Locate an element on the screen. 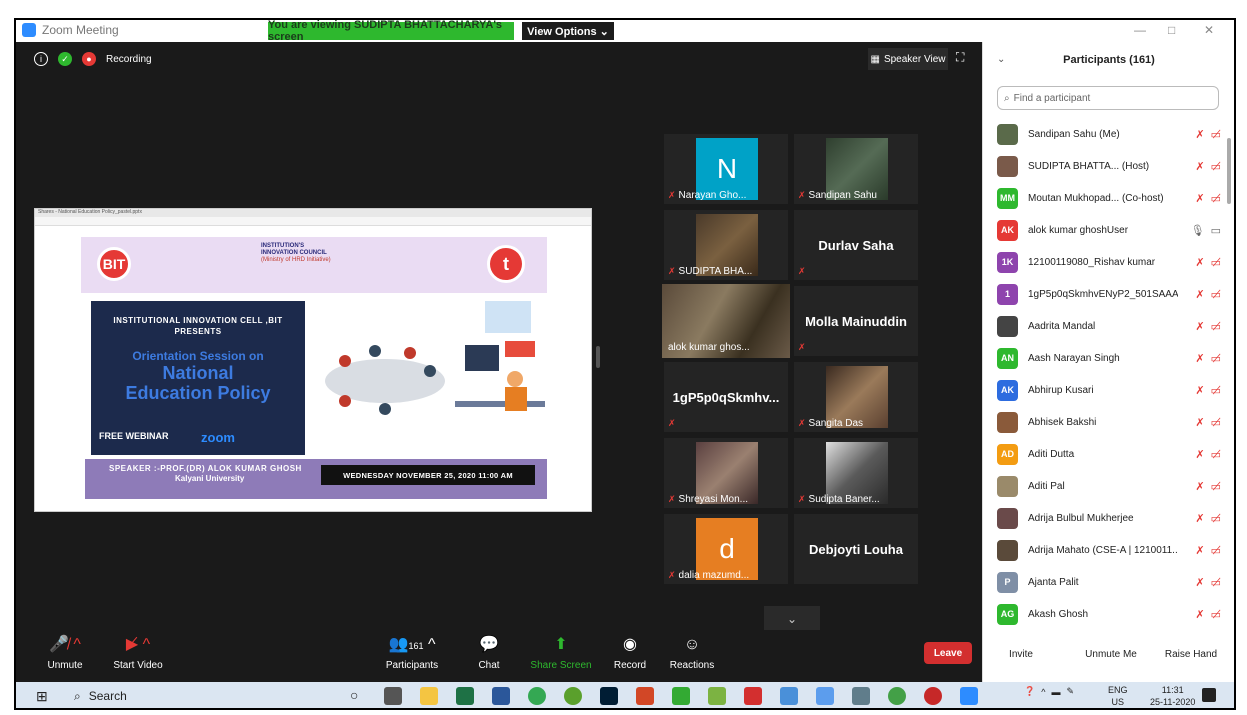  tile-name-center: Debjoyti Louha is located at coordinates (856, 549).